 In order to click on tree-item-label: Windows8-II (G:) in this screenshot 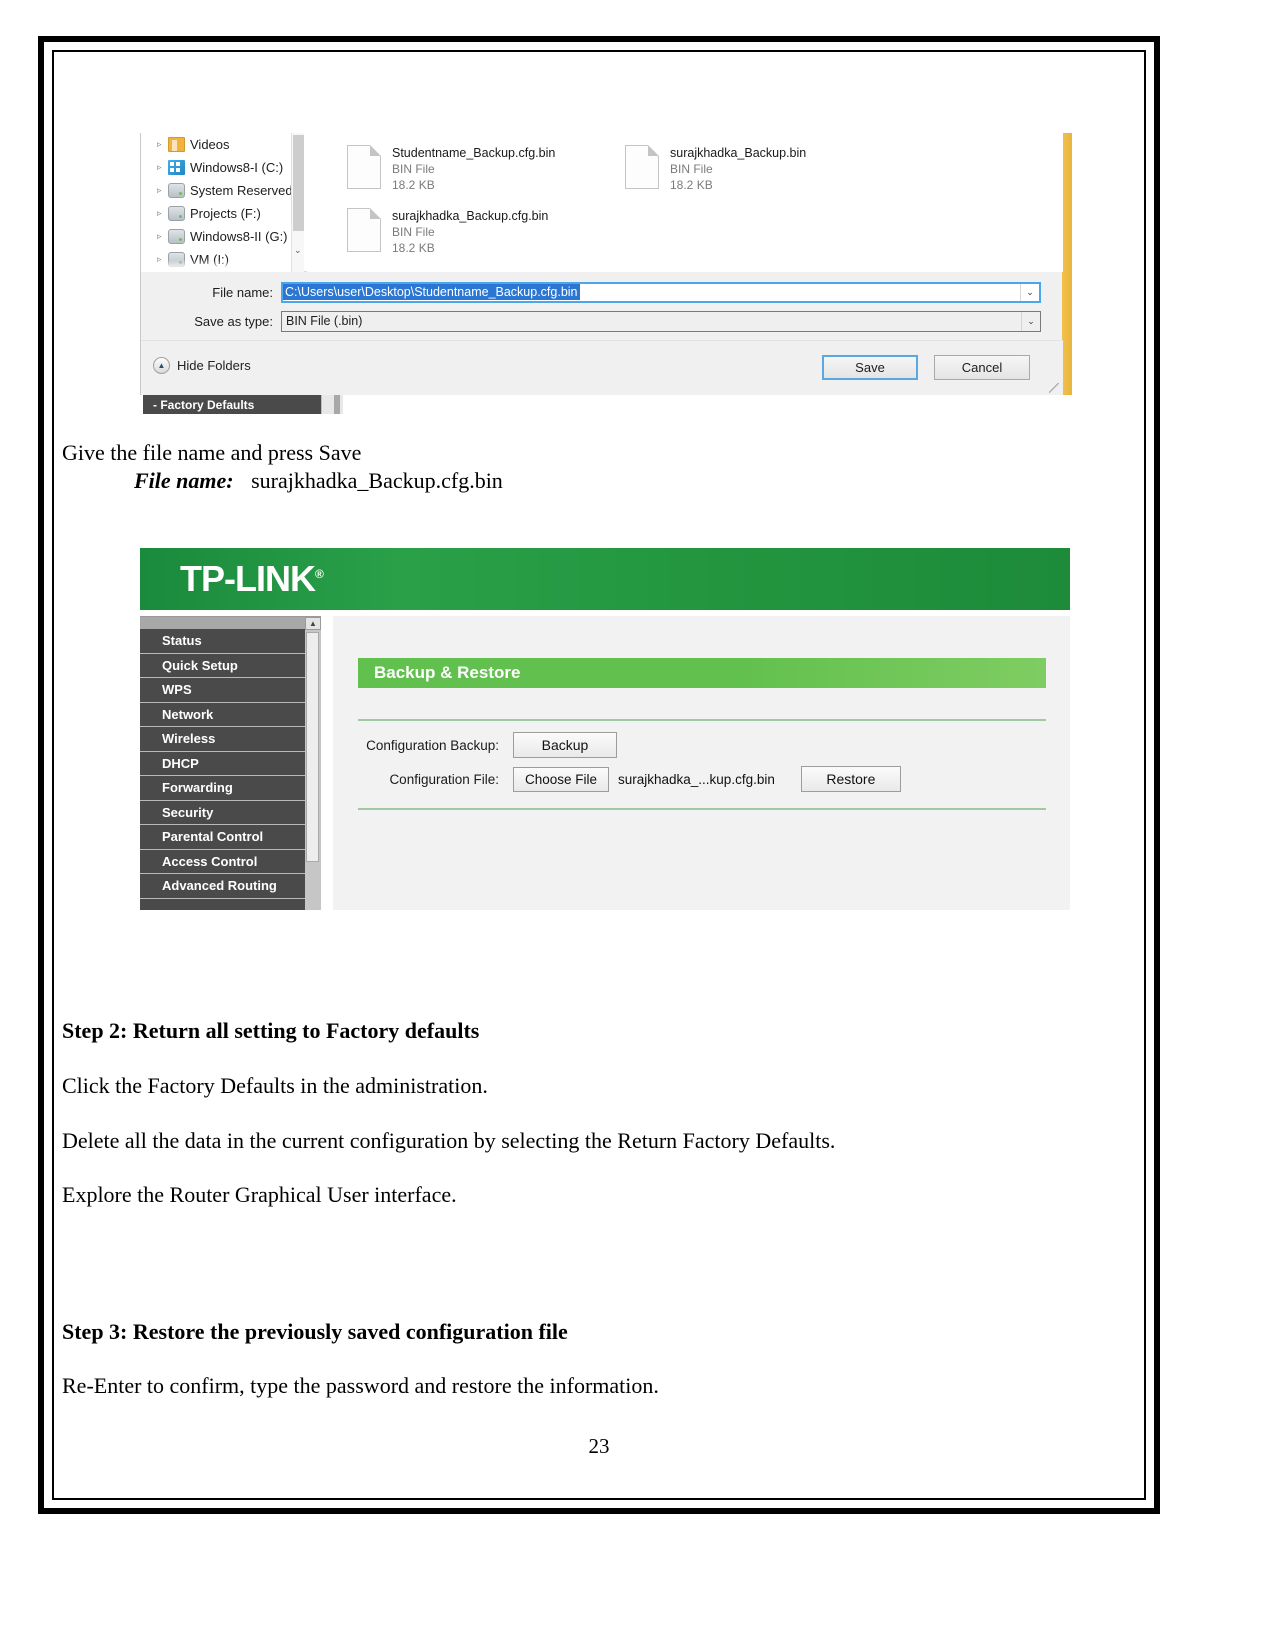, I will do `click(239, 236)`.